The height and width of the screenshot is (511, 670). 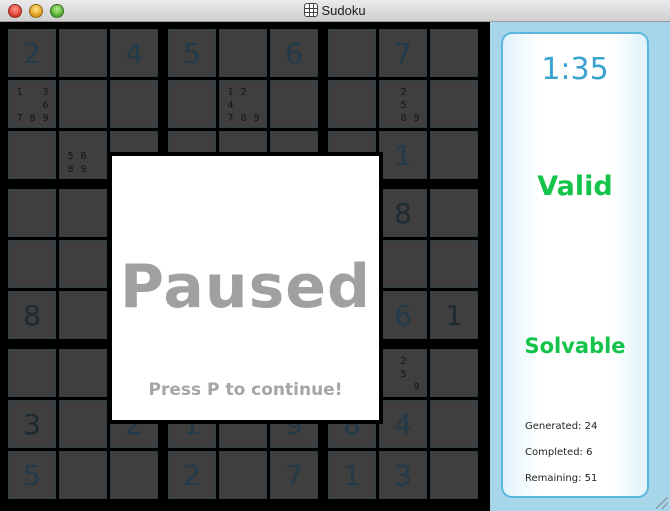 What do you see at coordinates (32, 315) in the screenshot?
I see `board-cell-r6c1: 8` at bounding box center [32, 315].